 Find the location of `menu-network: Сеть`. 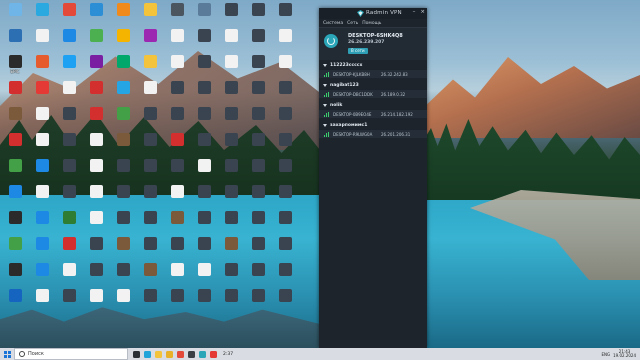

menu-network: Сеть is located at coordinates (352, 23).